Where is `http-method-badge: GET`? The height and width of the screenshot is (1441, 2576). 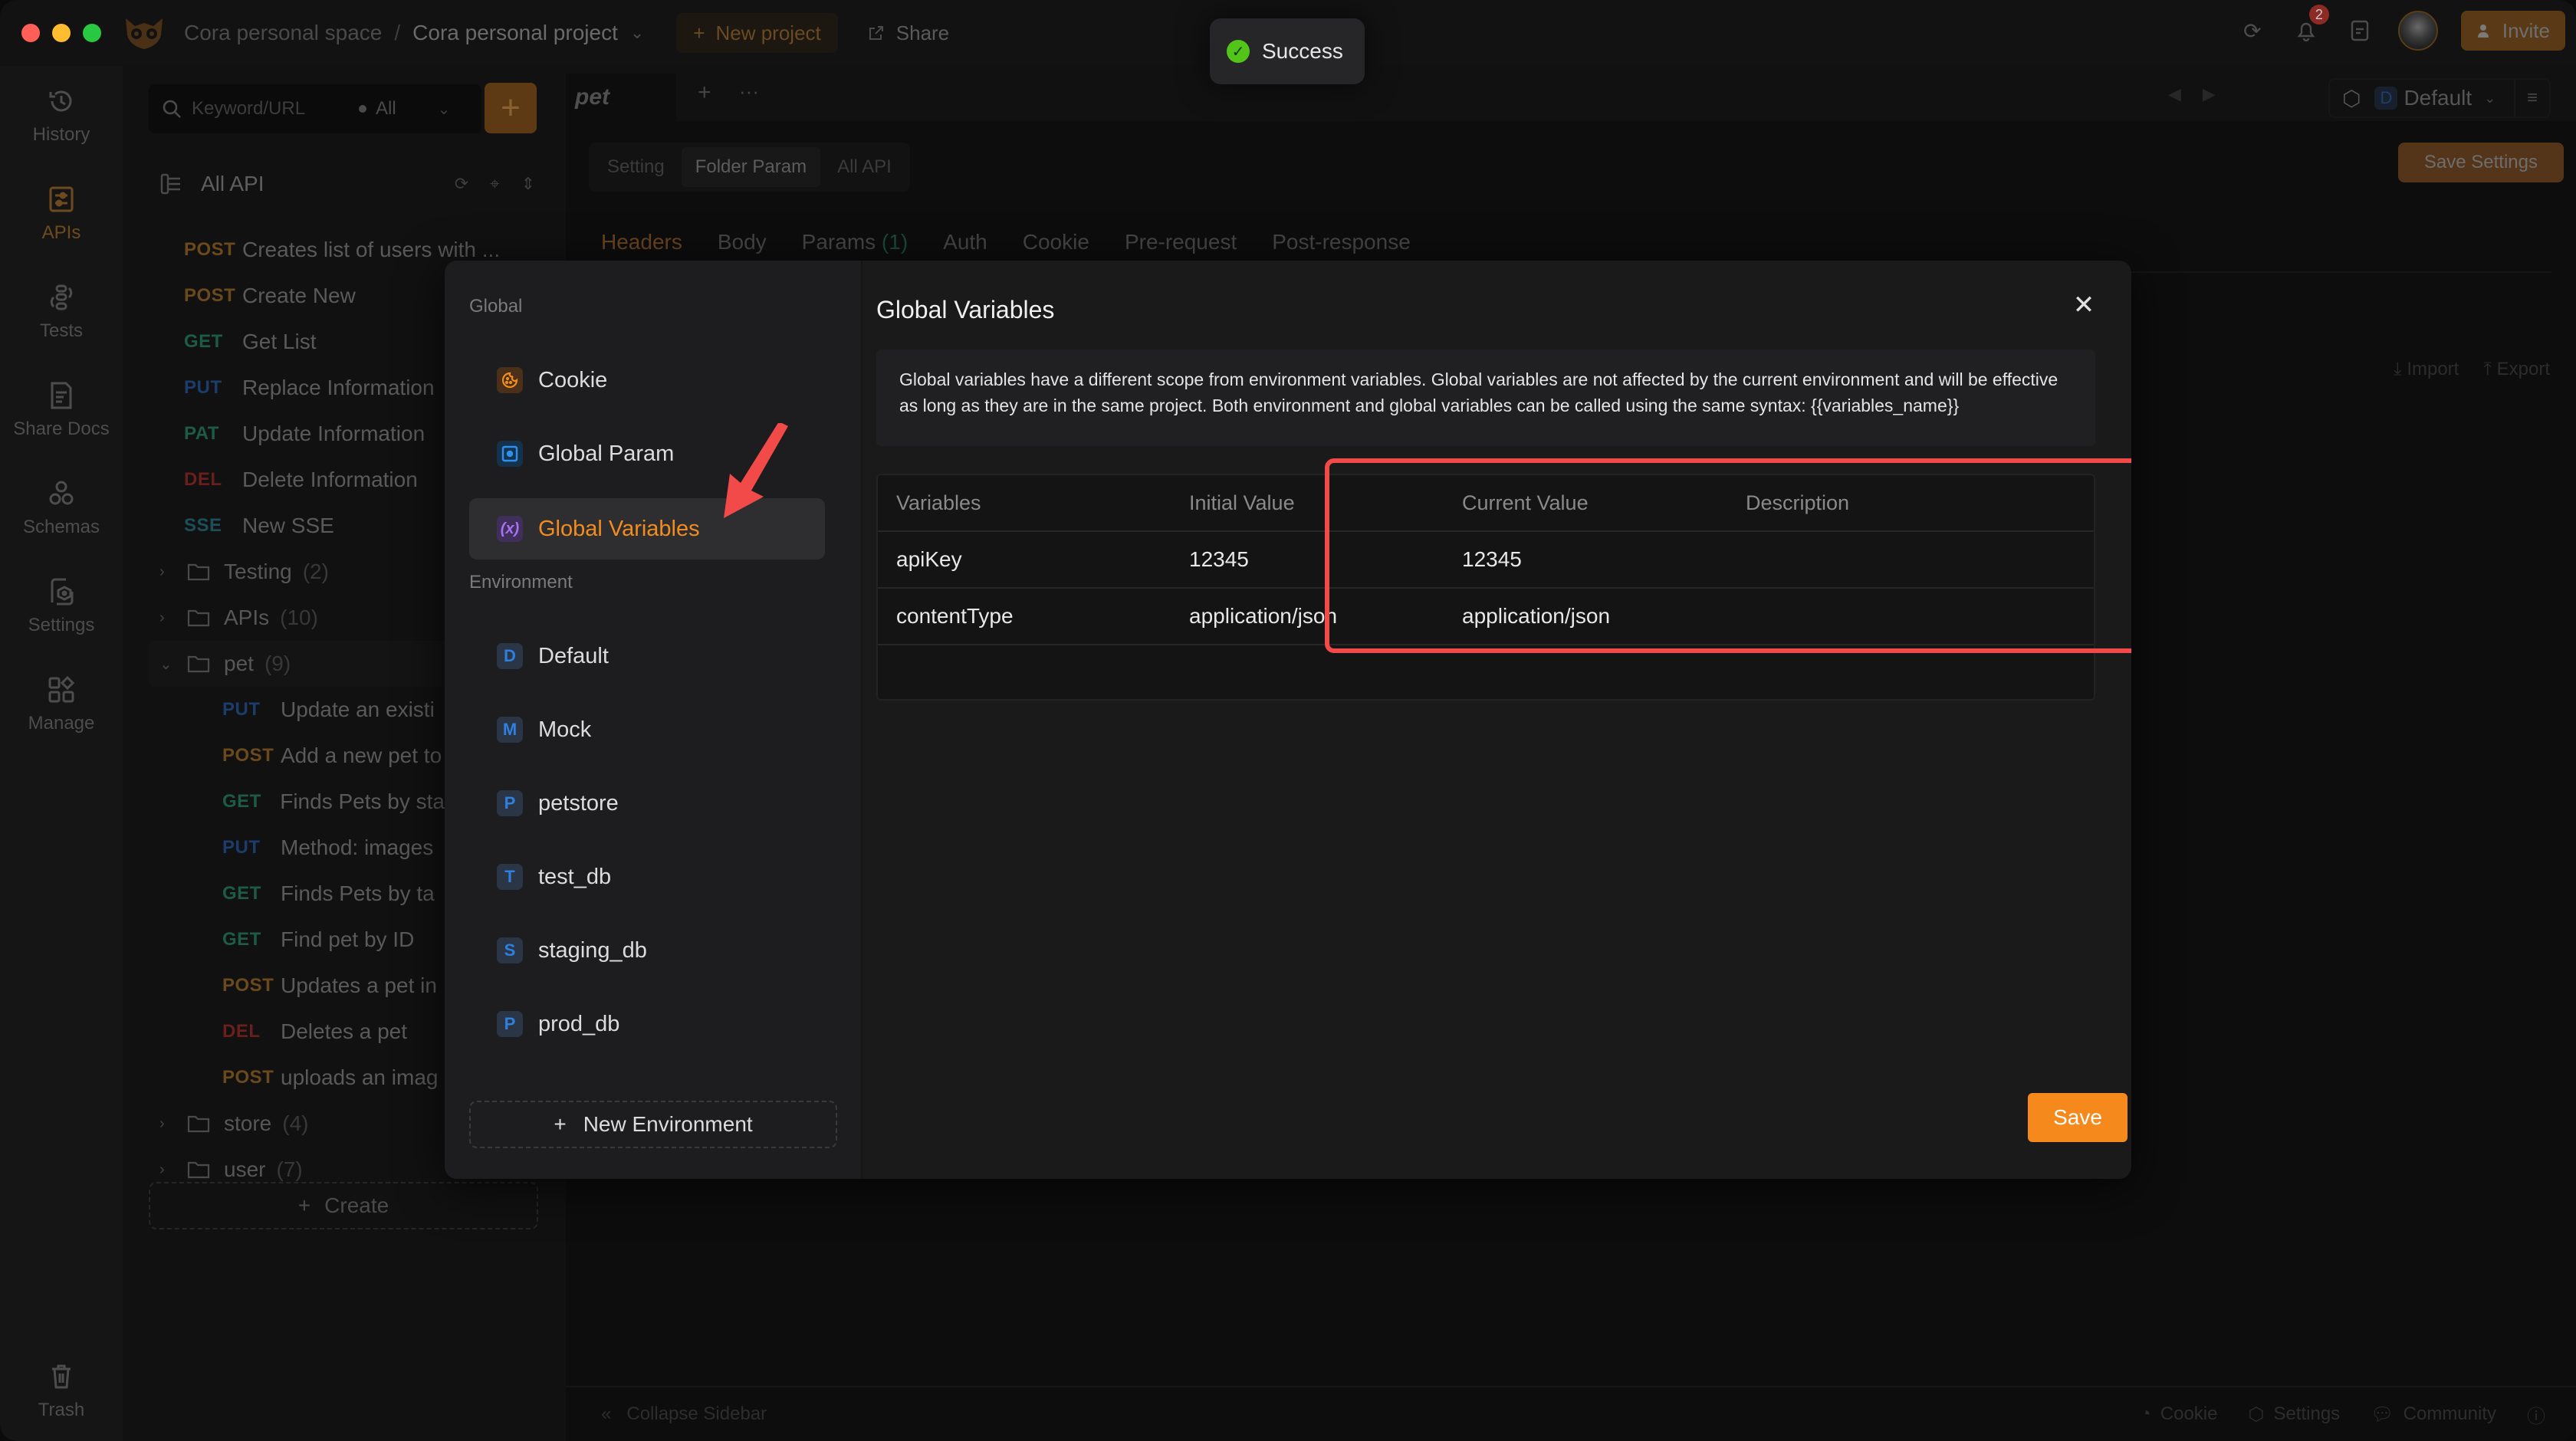
http-method-badge: GET is located at coordinates (204, 341).